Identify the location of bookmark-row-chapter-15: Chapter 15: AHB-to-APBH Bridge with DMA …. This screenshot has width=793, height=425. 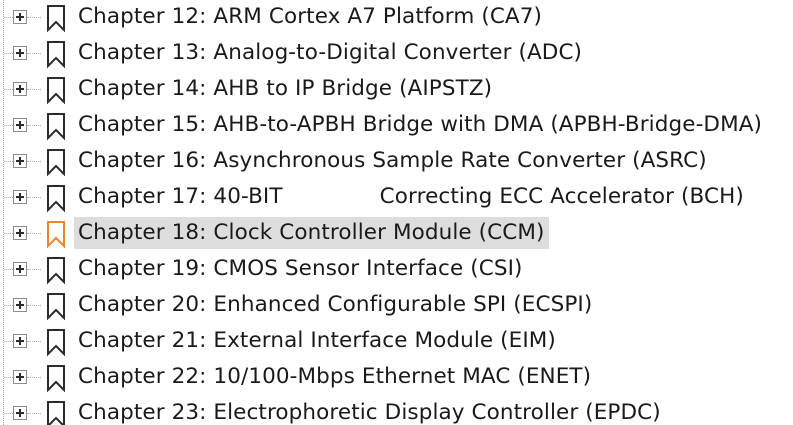
(396, 125).